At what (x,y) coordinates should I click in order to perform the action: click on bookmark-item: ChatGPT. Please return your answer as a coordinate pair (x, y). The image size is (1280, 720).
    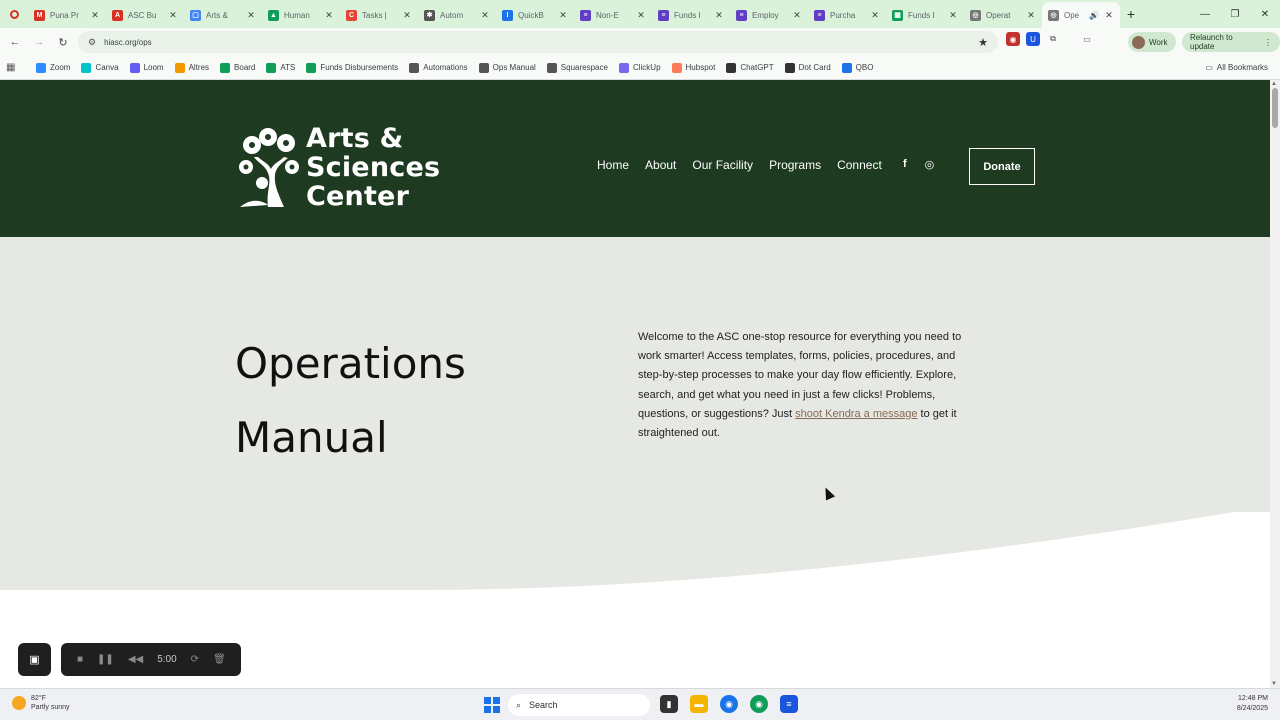
    Looking at the image, I should click on (750, 67).